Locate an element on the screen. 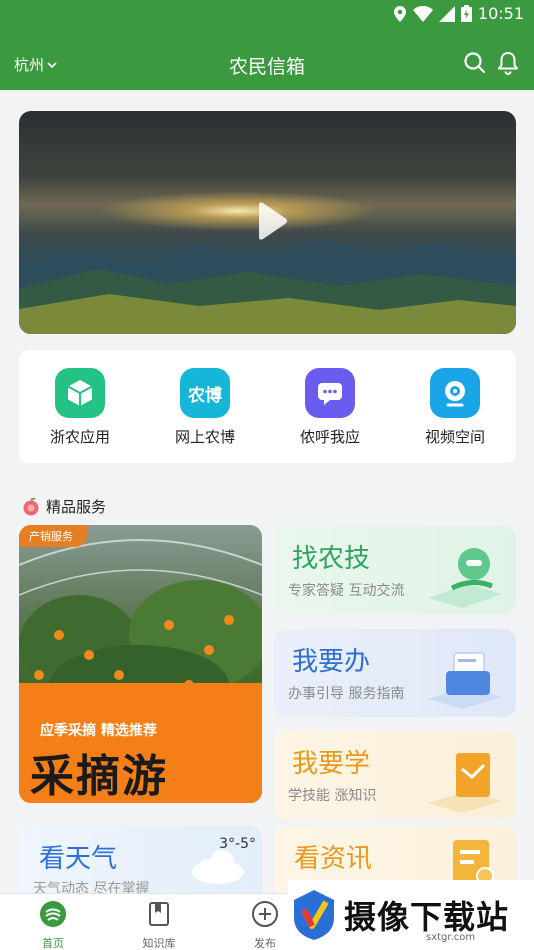 Image resolution: width=534 pixels, height=950 pixels. home-icon is located at coordinates (53, 914).